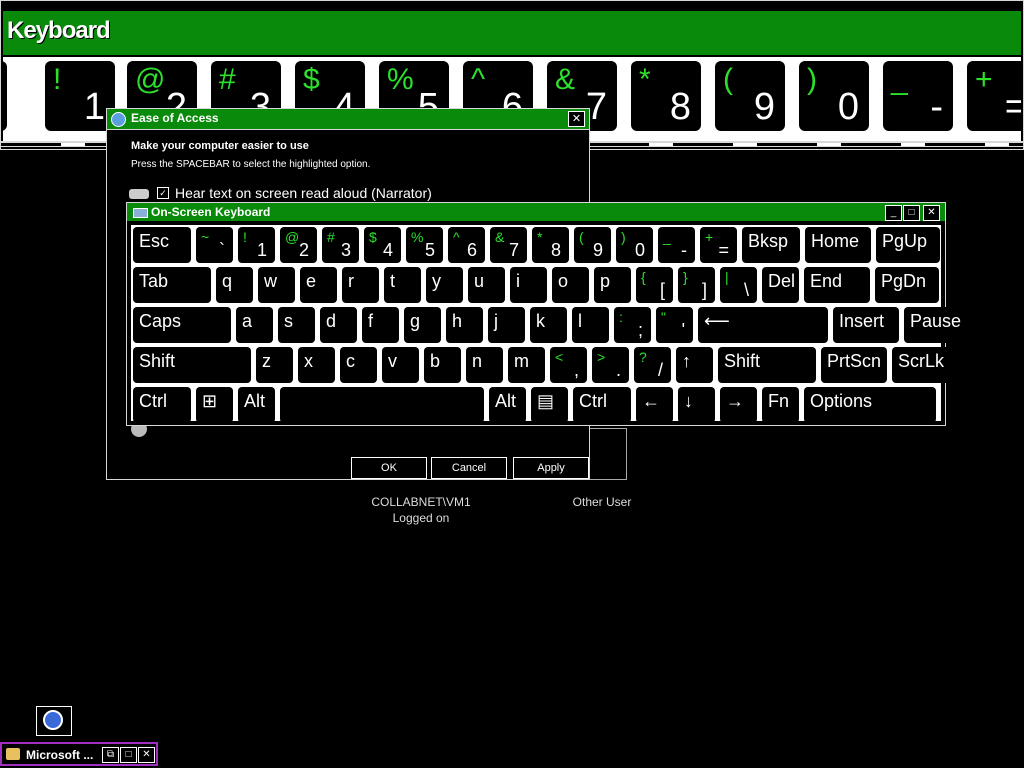 This screenshot has width=1024, height=768. Describe the element at coordinates (621, 317) in the screenshot. I see `osk-key-shift-label: :` at that location.